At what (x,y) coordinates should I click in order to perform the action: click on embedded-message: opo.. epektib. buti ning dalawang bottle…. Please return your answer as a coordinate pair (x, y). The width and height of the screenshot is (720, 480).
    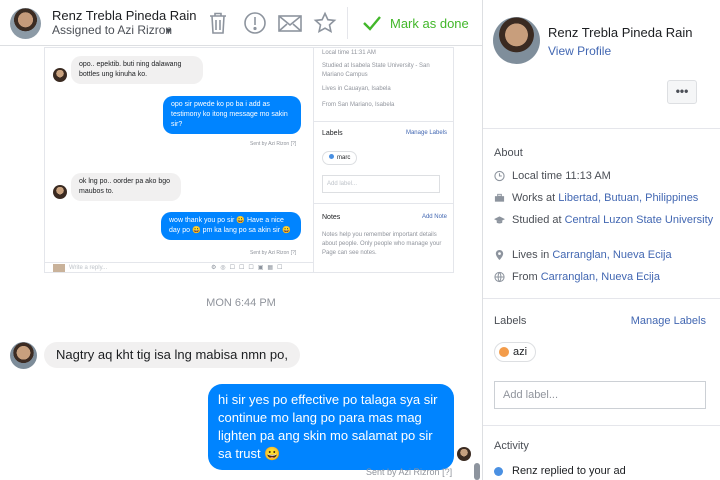
    Looking at the image, I should click on (137, 70).